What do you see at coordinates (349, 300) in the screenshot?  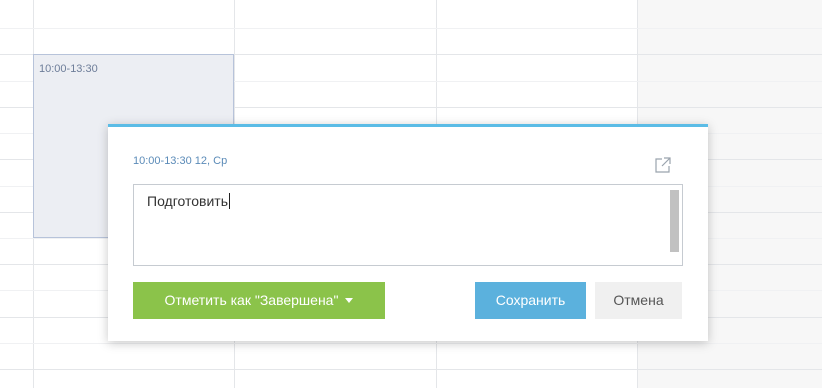 I see `chevron-down-icon` at bounding box center [349, 300].